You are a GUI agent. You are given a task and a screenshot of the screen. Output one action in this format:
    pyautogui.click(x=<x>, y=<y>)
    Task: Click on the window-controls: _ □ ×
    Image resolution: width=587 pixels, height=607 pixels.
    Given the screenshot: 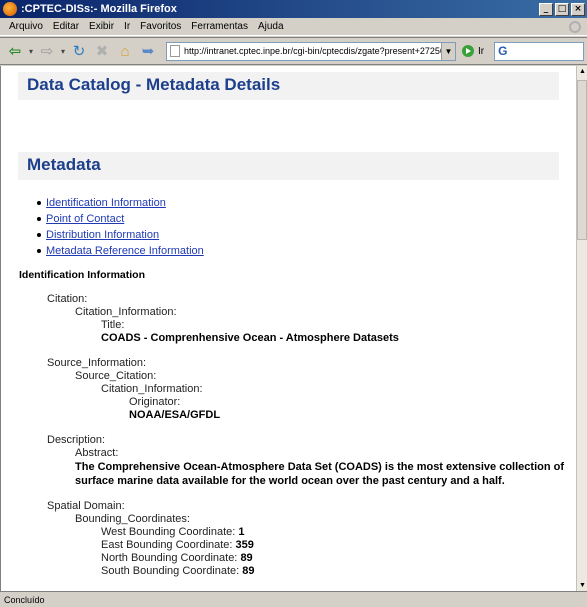 What is the action you would take?
    pyautogui.click(x=561, y=9)
    